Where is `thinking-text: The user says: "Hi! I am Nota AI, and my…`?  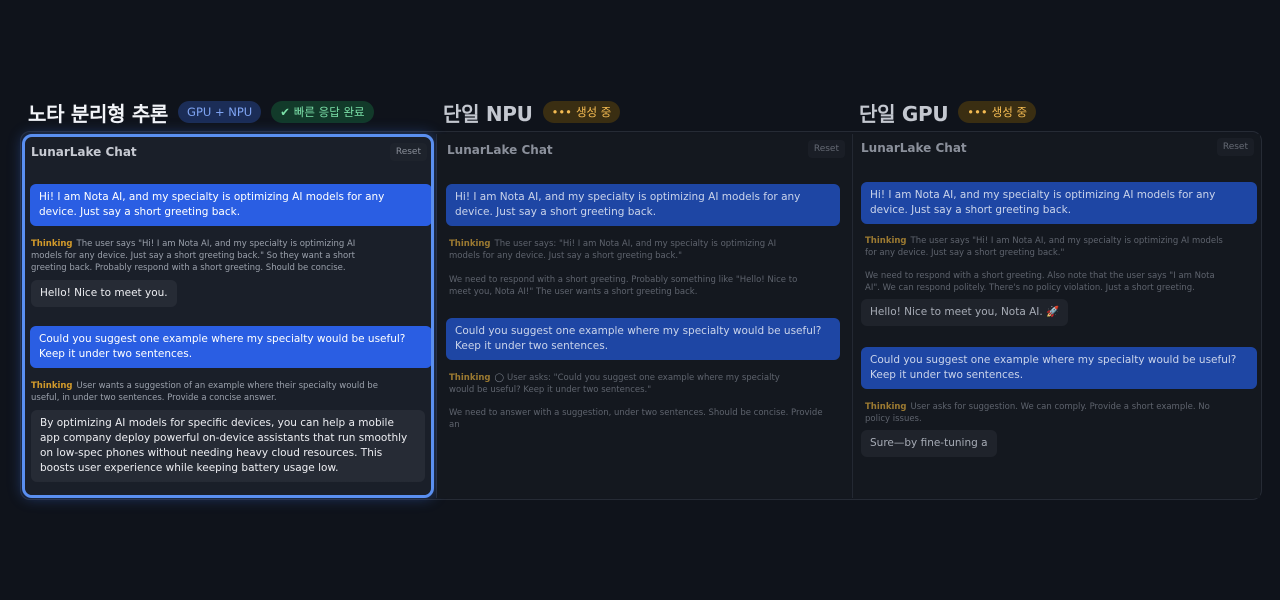
thinking-text: The user says: "Hi! I am Nota AI, and my… is located at coordinates (613, 250).